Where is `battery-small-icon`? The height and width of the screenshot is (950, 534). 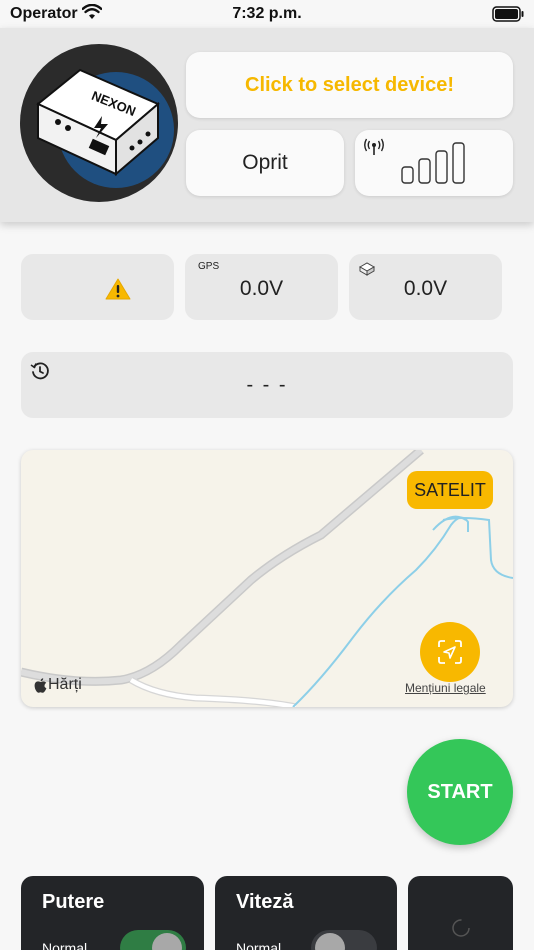
battery-small-icon is located at coordinates (367, 269).